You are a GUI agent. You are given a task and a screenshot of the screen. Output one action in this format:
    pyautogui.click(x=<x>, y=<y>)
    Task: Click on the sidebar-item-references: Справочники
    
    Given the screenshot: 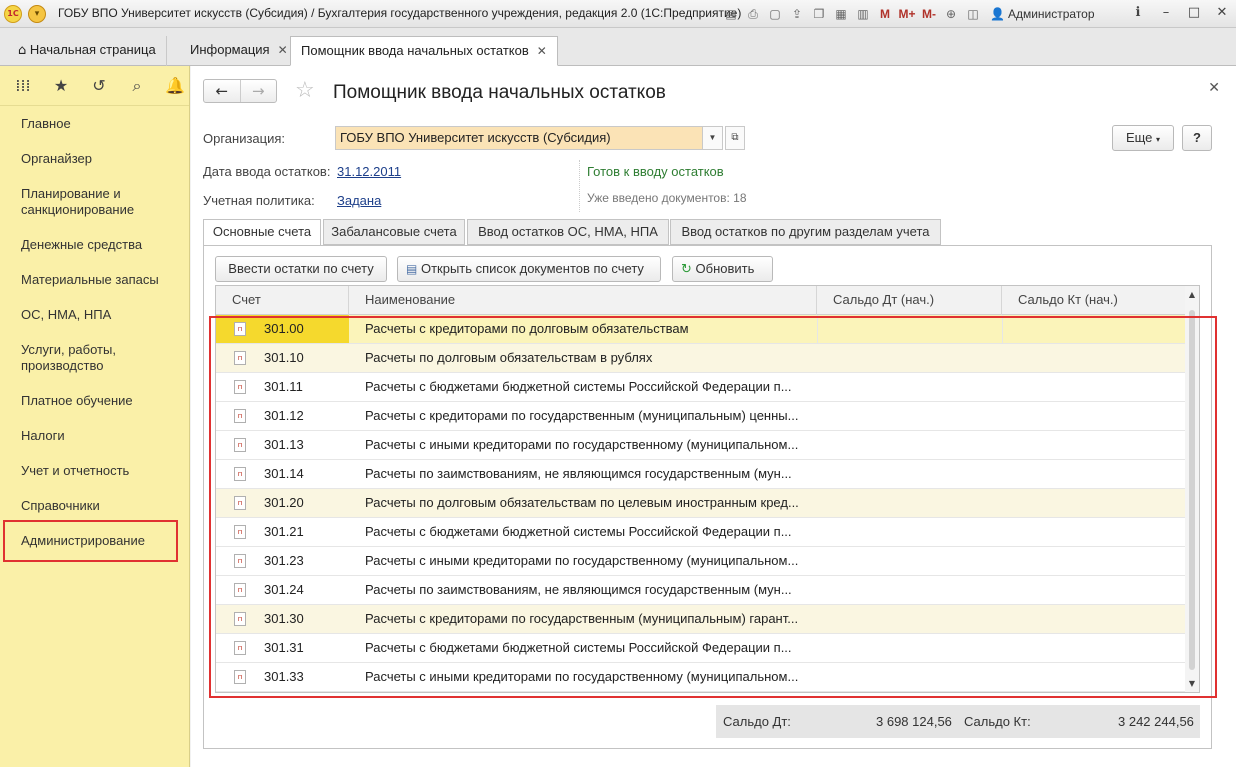 What is the action you would take?
    pyautogui.click(x=96, y=506)
    